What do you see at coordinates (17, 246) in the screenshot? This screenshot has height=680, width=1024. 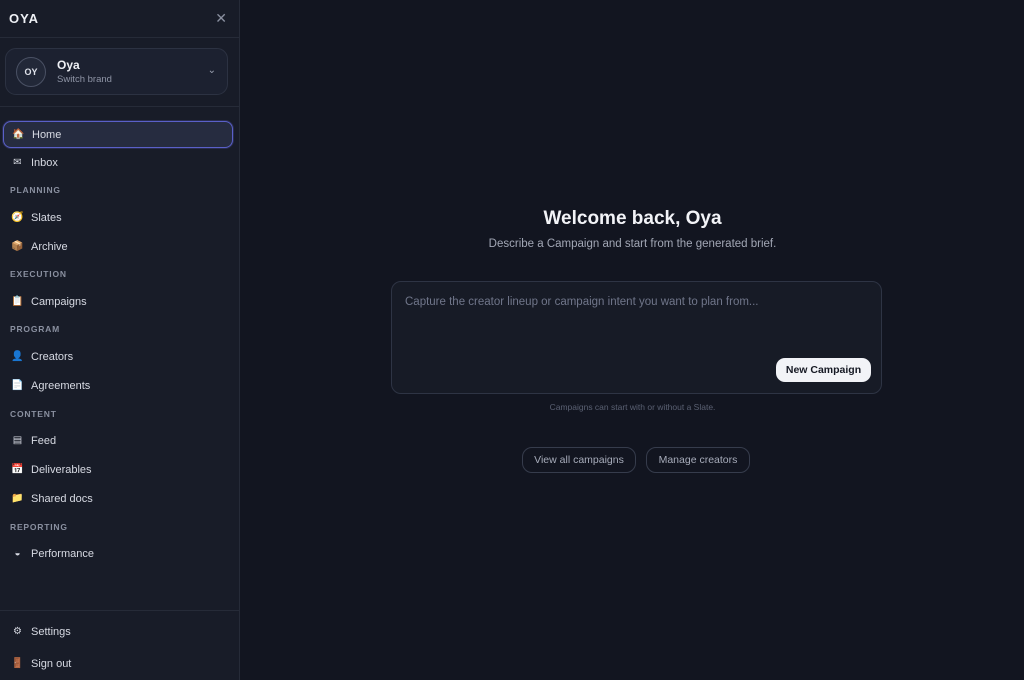 I see `package-icon: 📦` at bounding box center [17, 246].